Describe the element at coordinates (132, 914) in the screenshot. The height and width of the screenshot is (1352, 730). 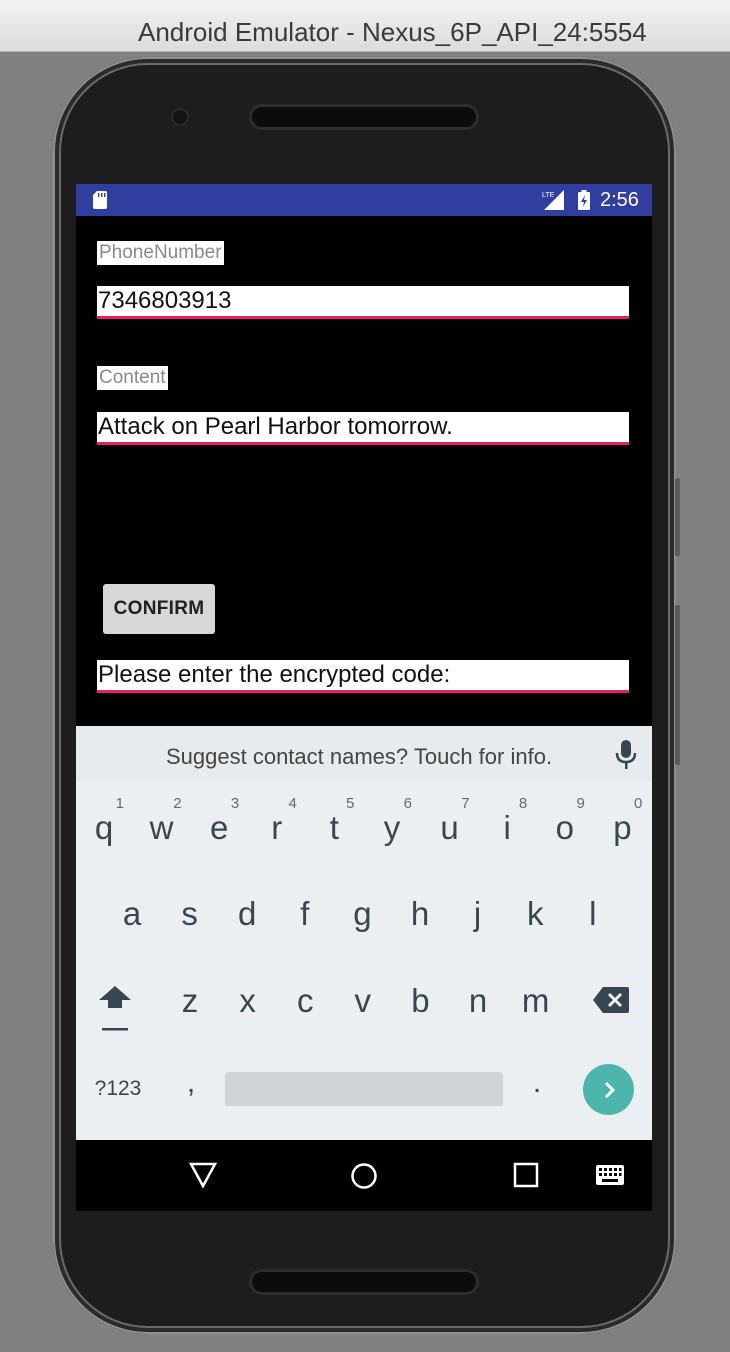
I see `key-a: a` at that location.